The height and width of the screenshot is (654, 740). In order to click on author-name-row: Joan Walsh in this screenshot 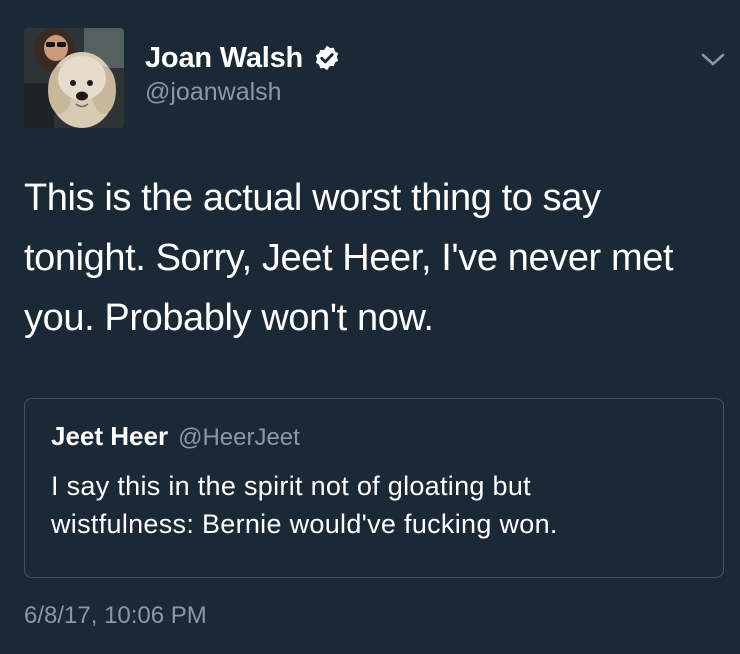, I will do `click(243, 58)`.